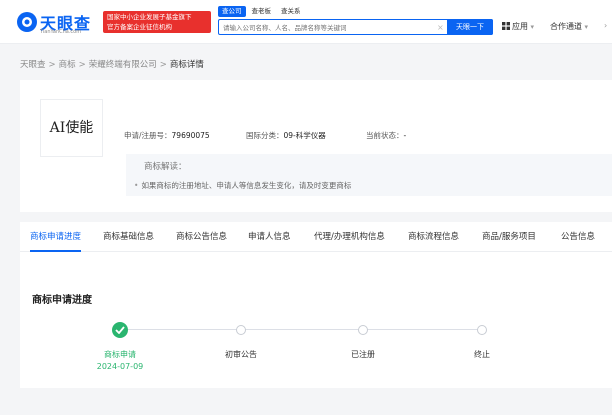 Image resolution: width=612 pixels, height=415 pixels. I want to click on tab-application-progress: 商标申请进度, so click(56, 237).